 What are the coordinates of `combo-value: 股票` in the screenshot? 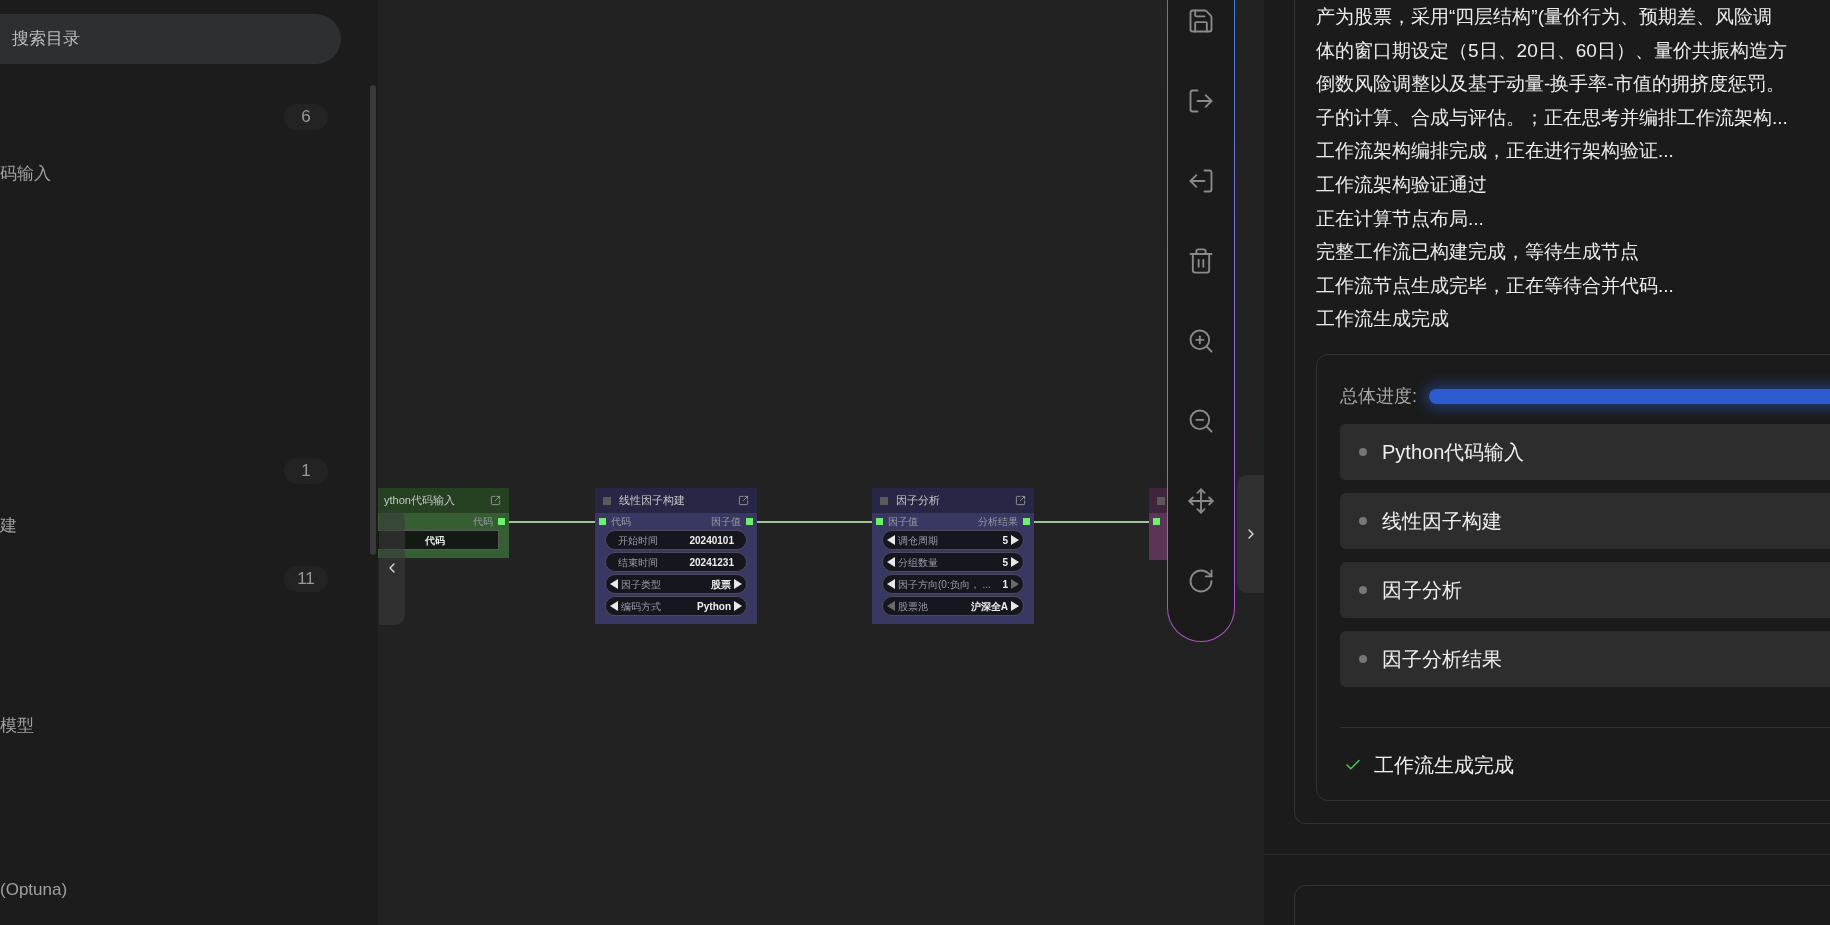 It's located at (721, 584).